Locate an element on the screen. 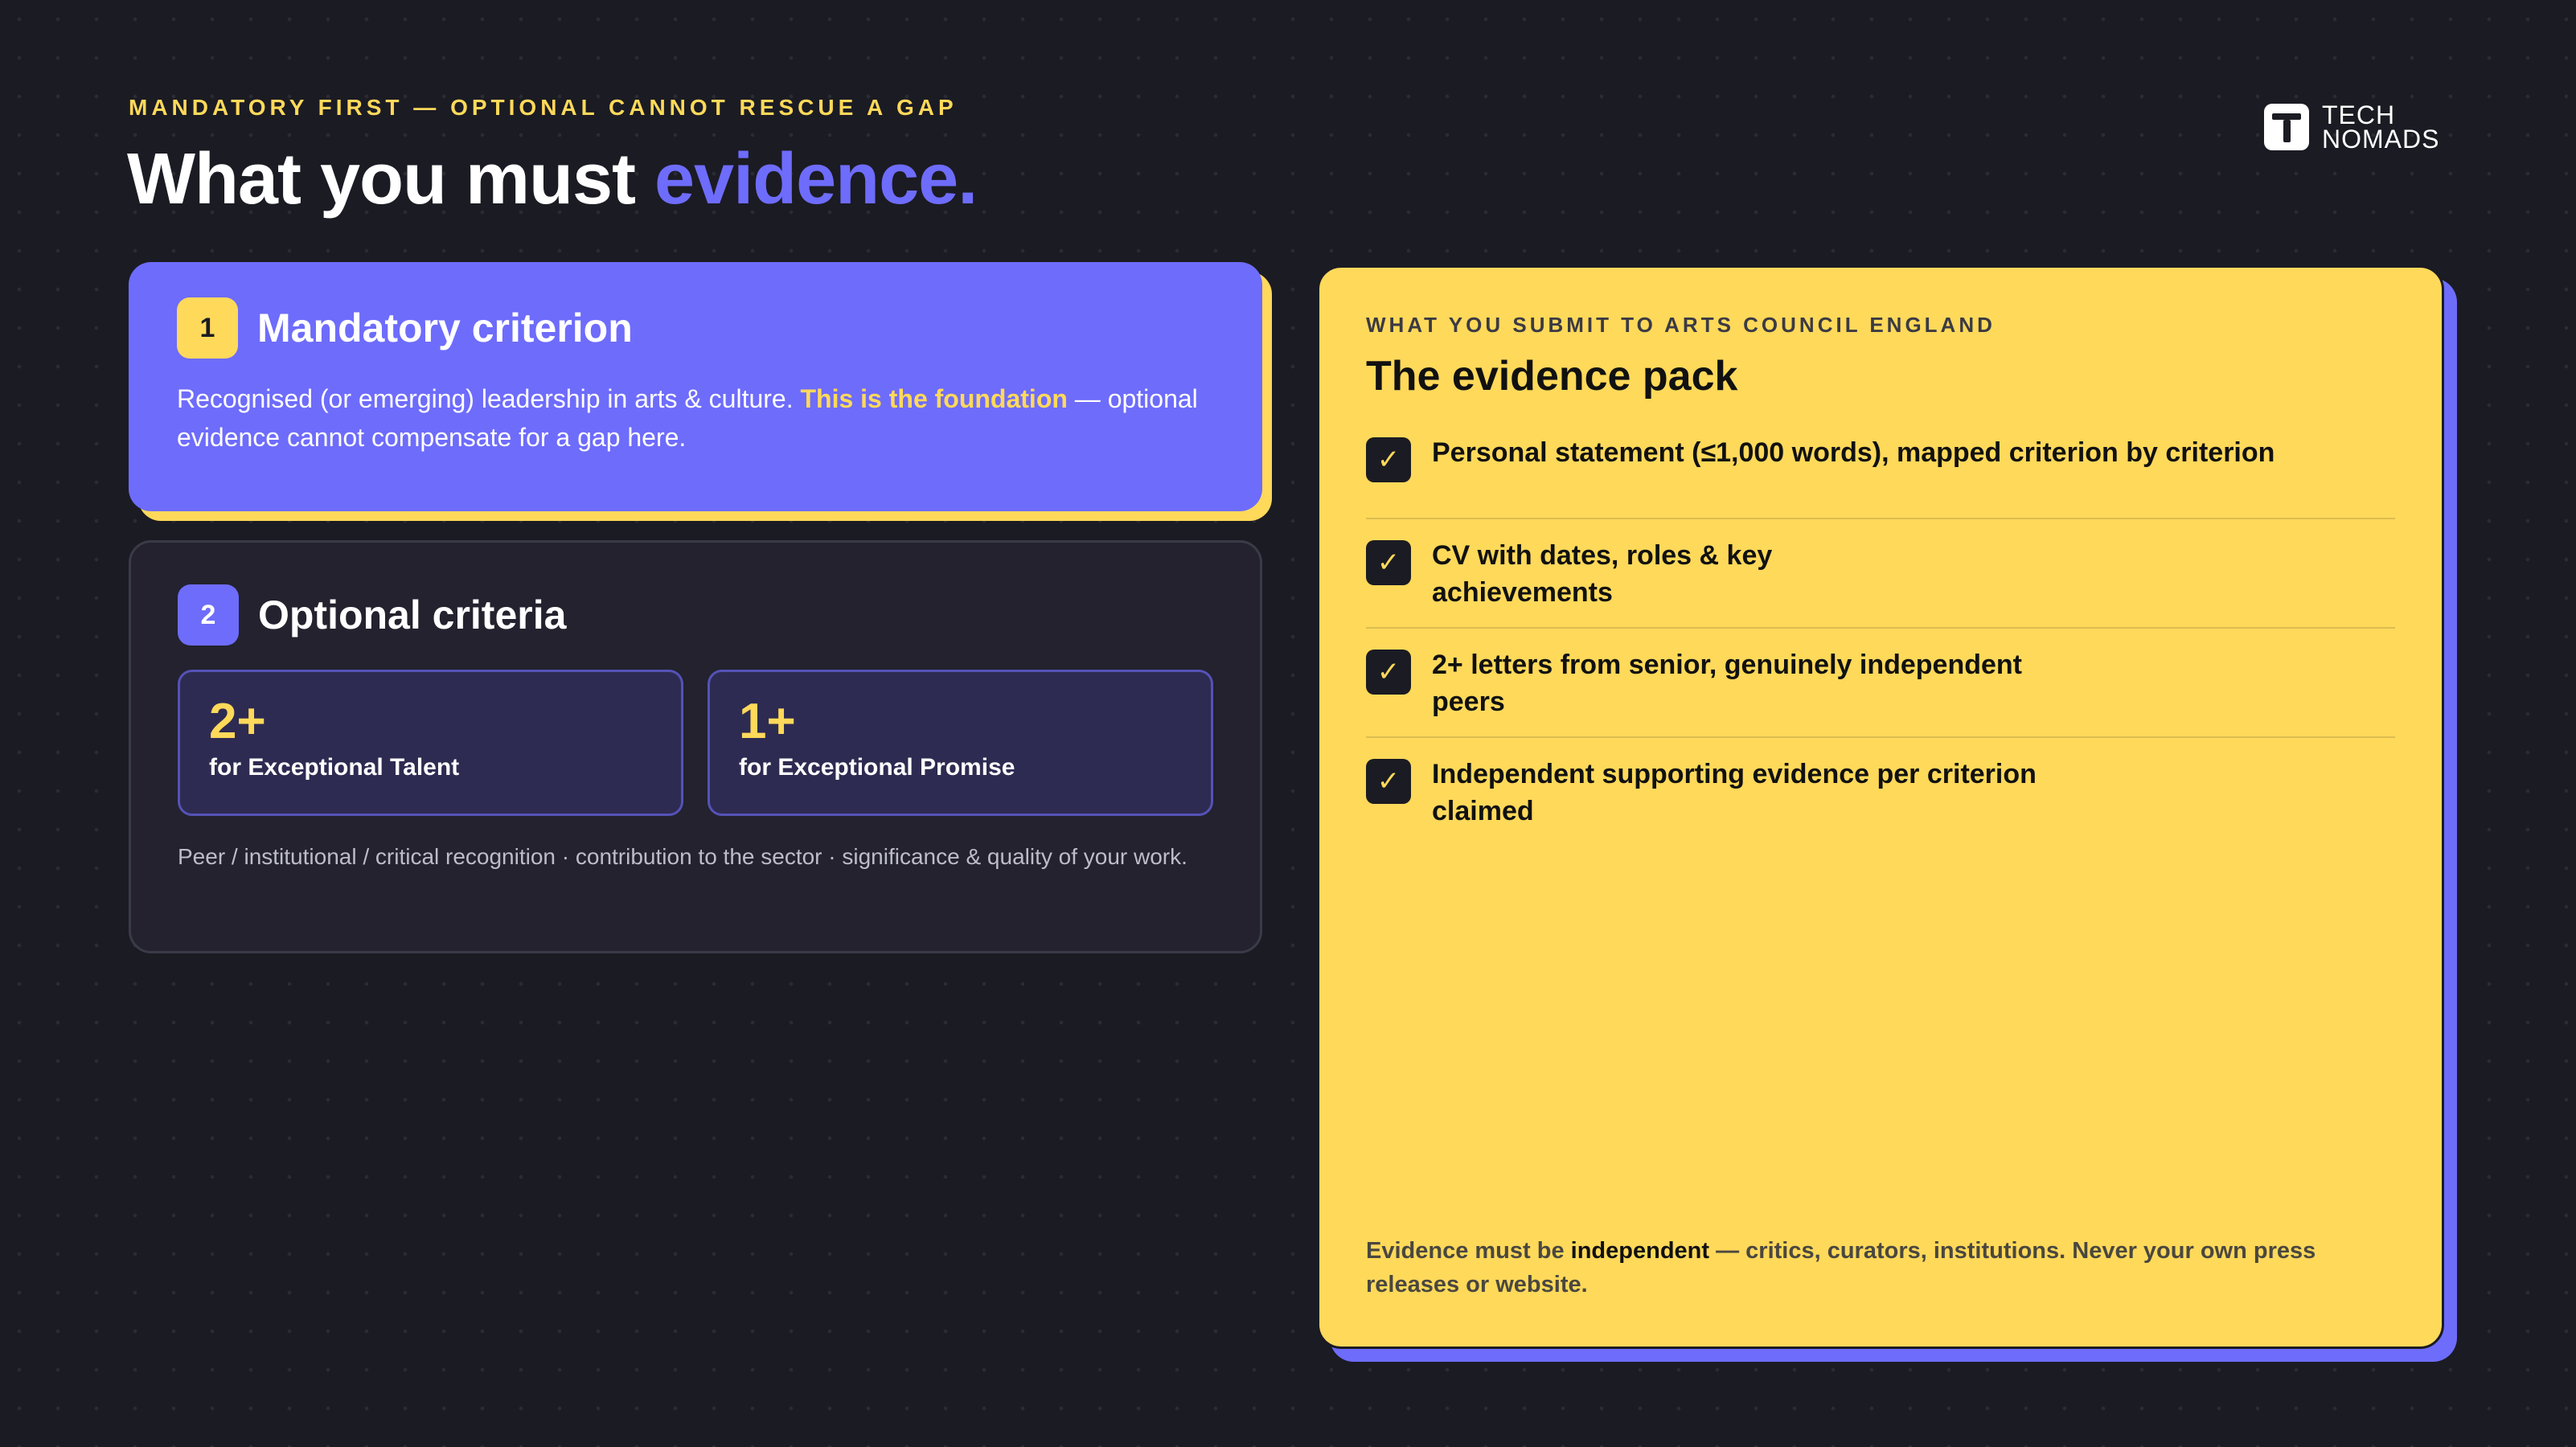 Image resolution: width=2576 pixels, height=1447 pixels. checklist-item-text: CV with dates, roles & key achievements is located at coordinates (1603, 574).